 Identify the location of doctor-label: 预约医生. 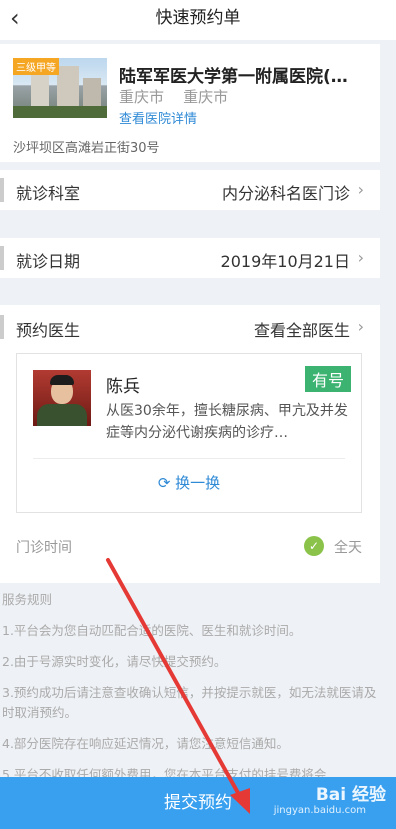
(48, 330).